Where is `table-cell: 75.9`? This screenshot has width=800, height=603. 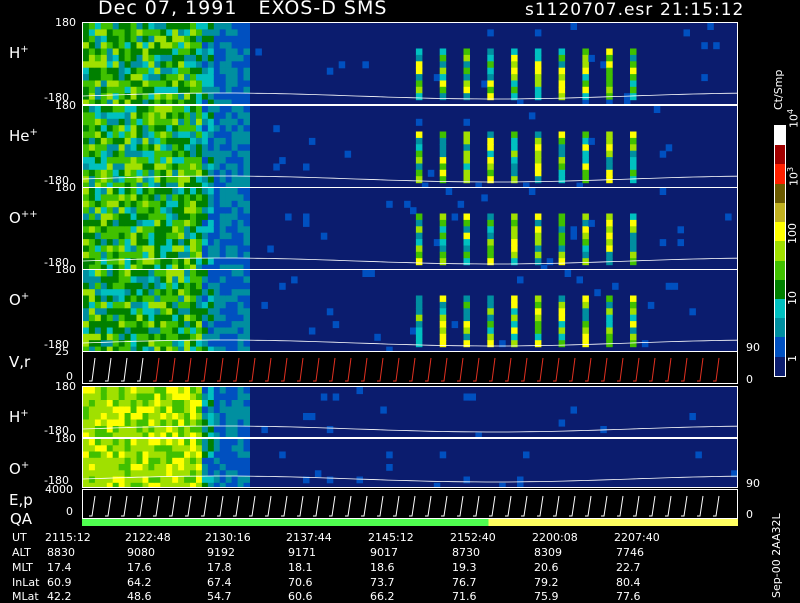 table-cell: 75.9 is located at coordinates (546, 596).